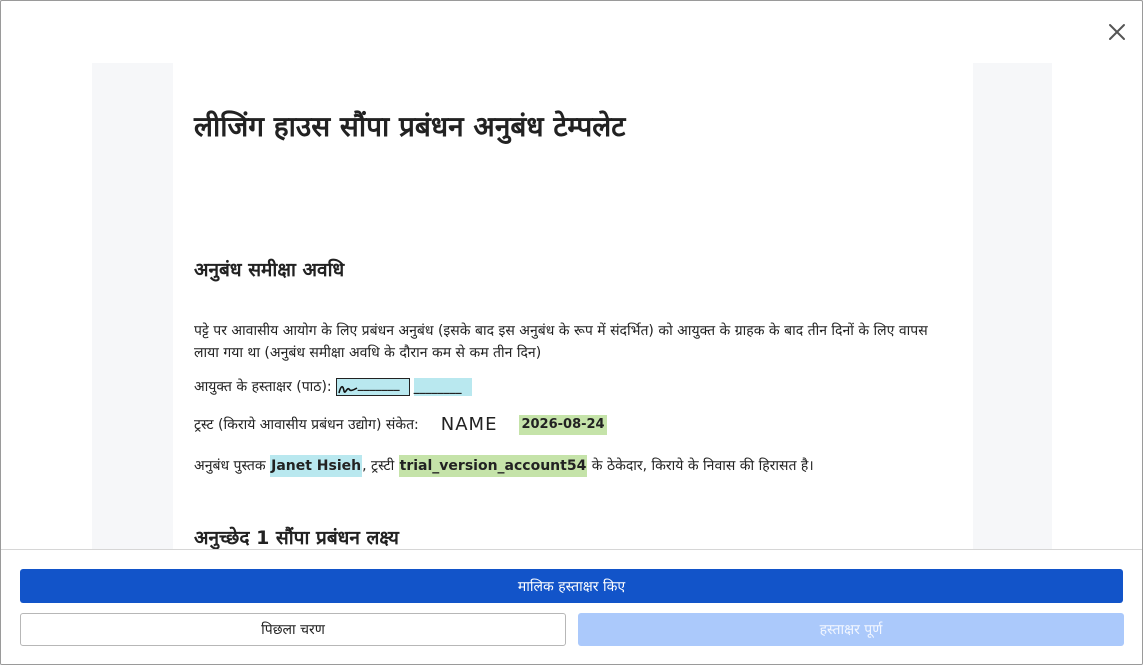 Image resolution: width=1143 pixels, height=665 pixels. Describe the element at coordinates (378, 384) in the screenshot. I see `commissioner-signature-value: _______` at that location.